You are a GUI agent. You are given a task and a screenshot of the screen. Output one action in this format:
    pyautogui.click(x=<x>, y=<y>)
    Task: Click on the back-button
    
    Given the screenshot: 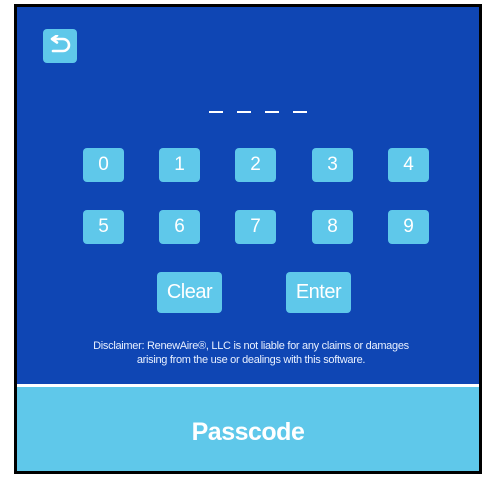 What is the action you would take?
    pyautogui.click(x=60, y=46)
    